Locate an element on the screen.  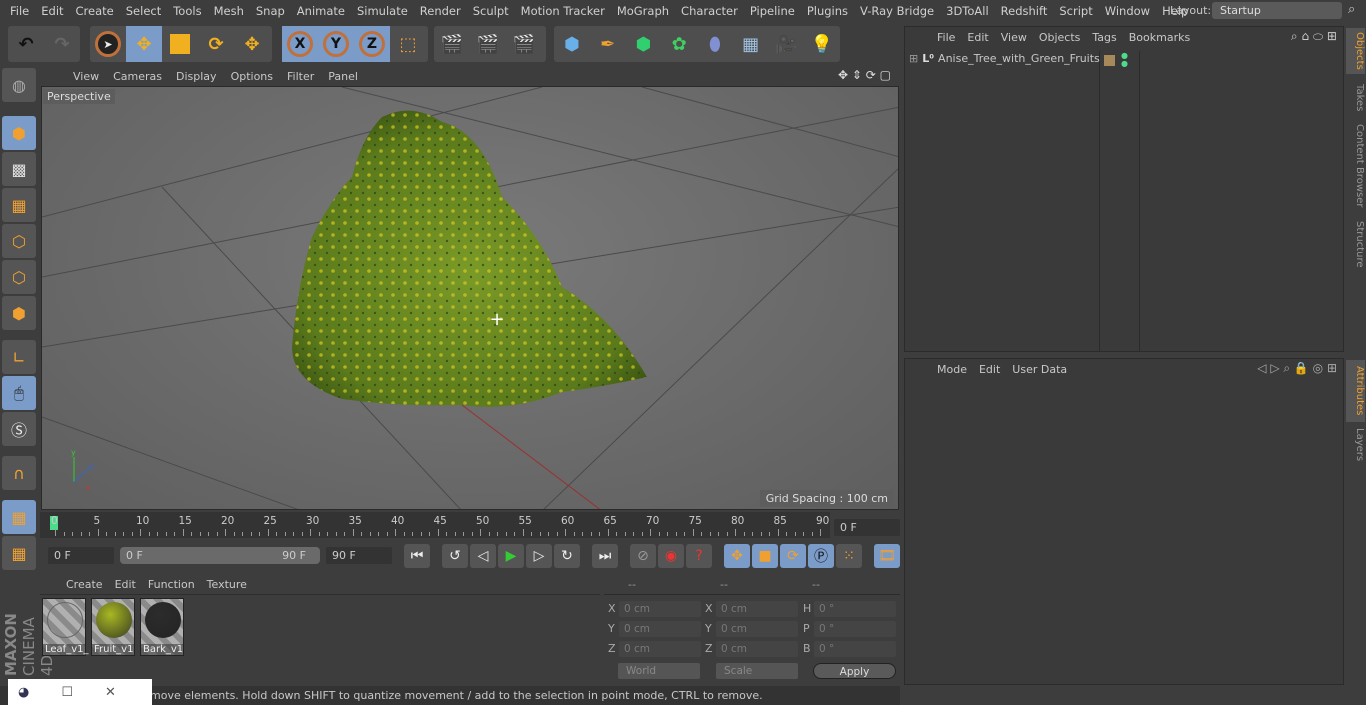
frame-range-slider: 0 F 90 F is located at coordinates (220, 555).